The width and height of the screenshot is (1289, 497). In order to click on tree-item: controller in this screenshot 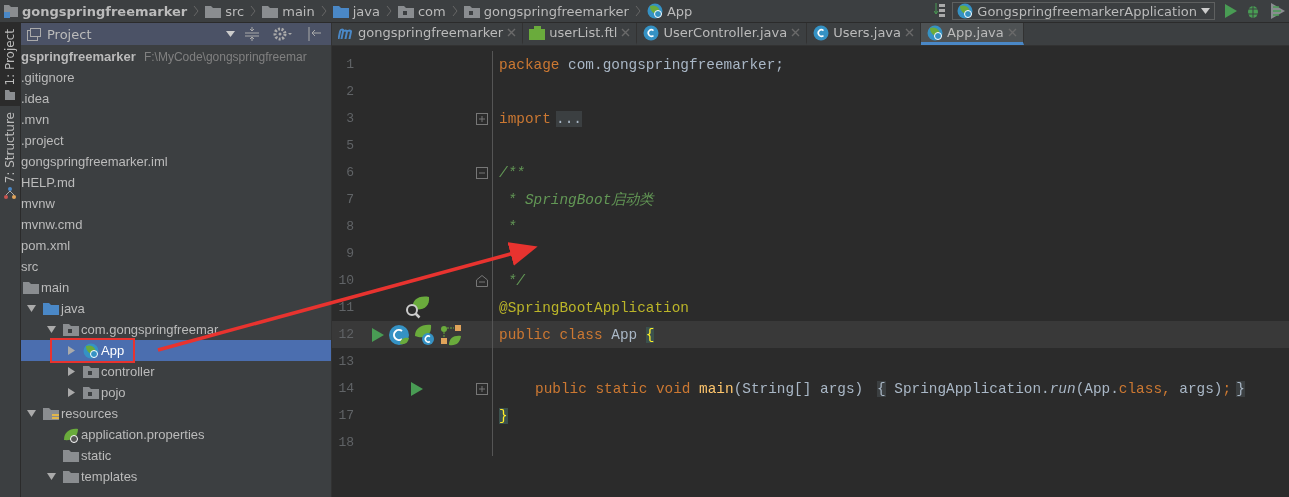, I will do `click(176, 371)`.